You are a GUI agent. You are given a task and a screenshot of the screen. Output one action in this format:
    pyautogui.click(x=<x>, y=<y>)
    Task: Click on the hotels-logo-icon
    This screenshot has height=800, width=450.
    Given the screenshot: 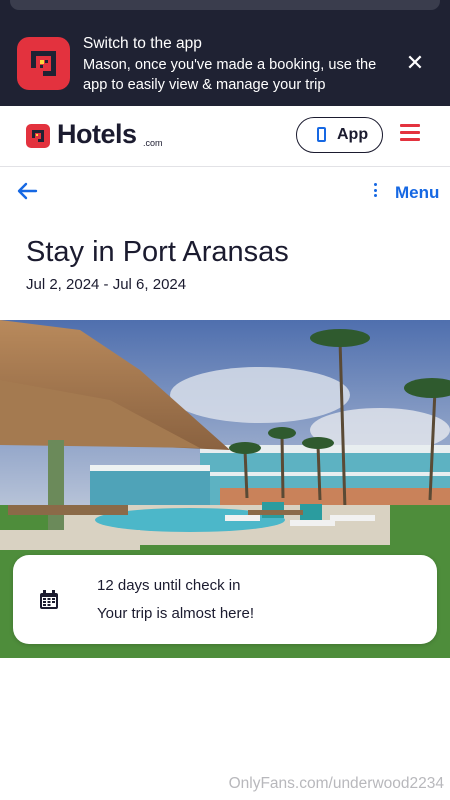 What is the action you would take?
    pyautogui.click(x=38, y=136)
    